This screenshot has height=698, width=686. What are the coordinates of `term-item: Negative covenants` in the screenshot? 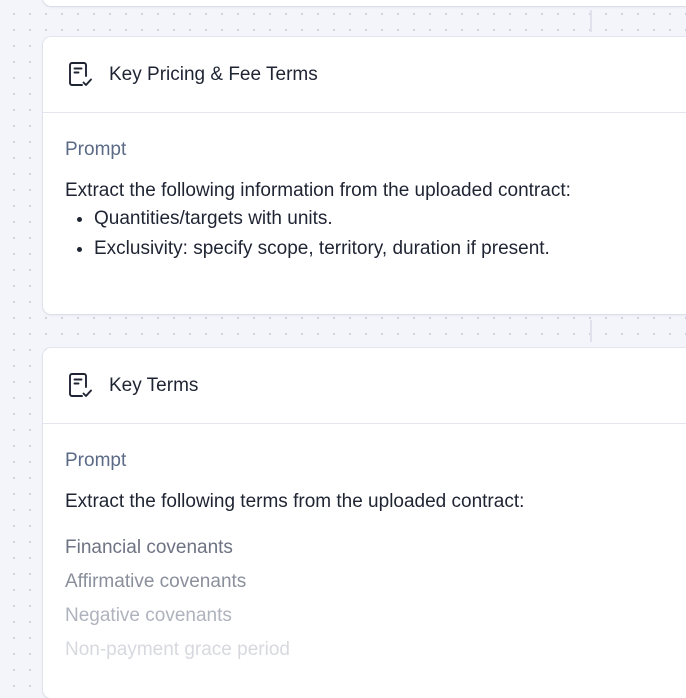 It's located at (148, 615).